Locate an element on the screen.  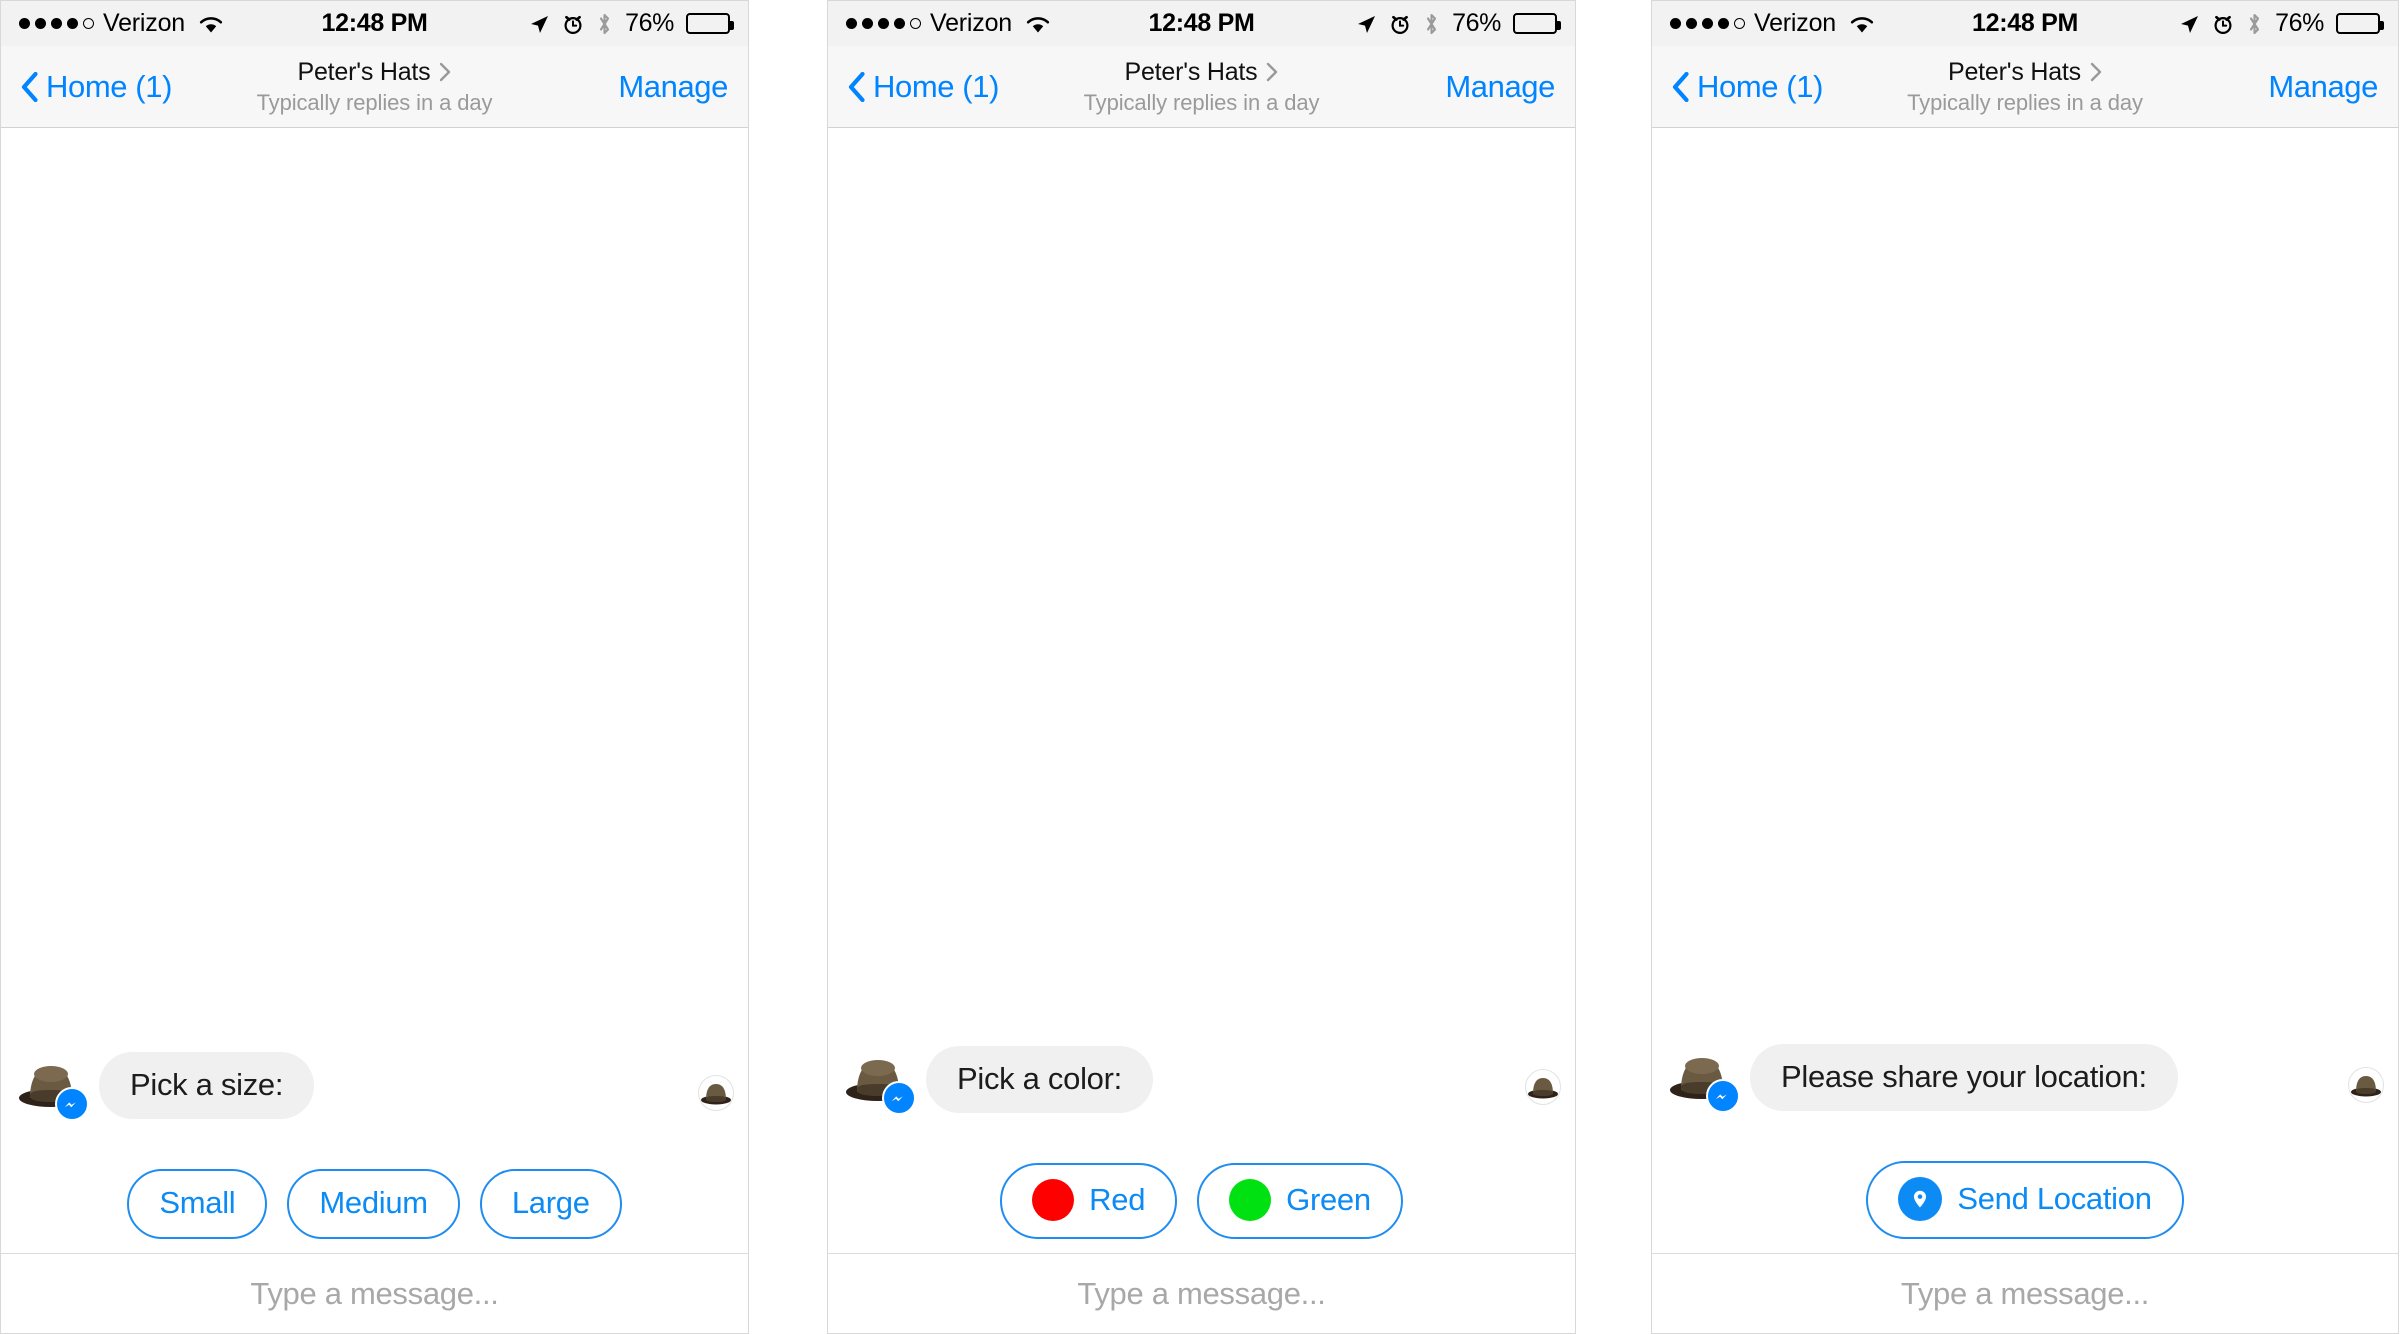
quick-reply-small: Small is located at coordinates (197, 1204).